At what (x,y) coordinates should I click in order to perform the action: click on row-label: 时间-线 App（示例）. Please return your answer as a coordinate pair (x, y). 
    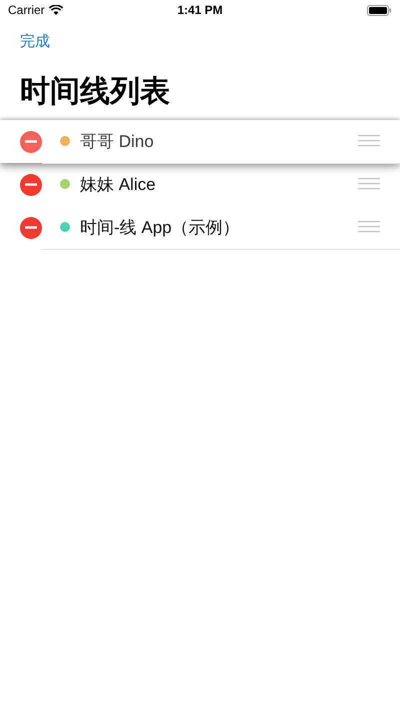
    Looking at the image, I should click on (160, 227).